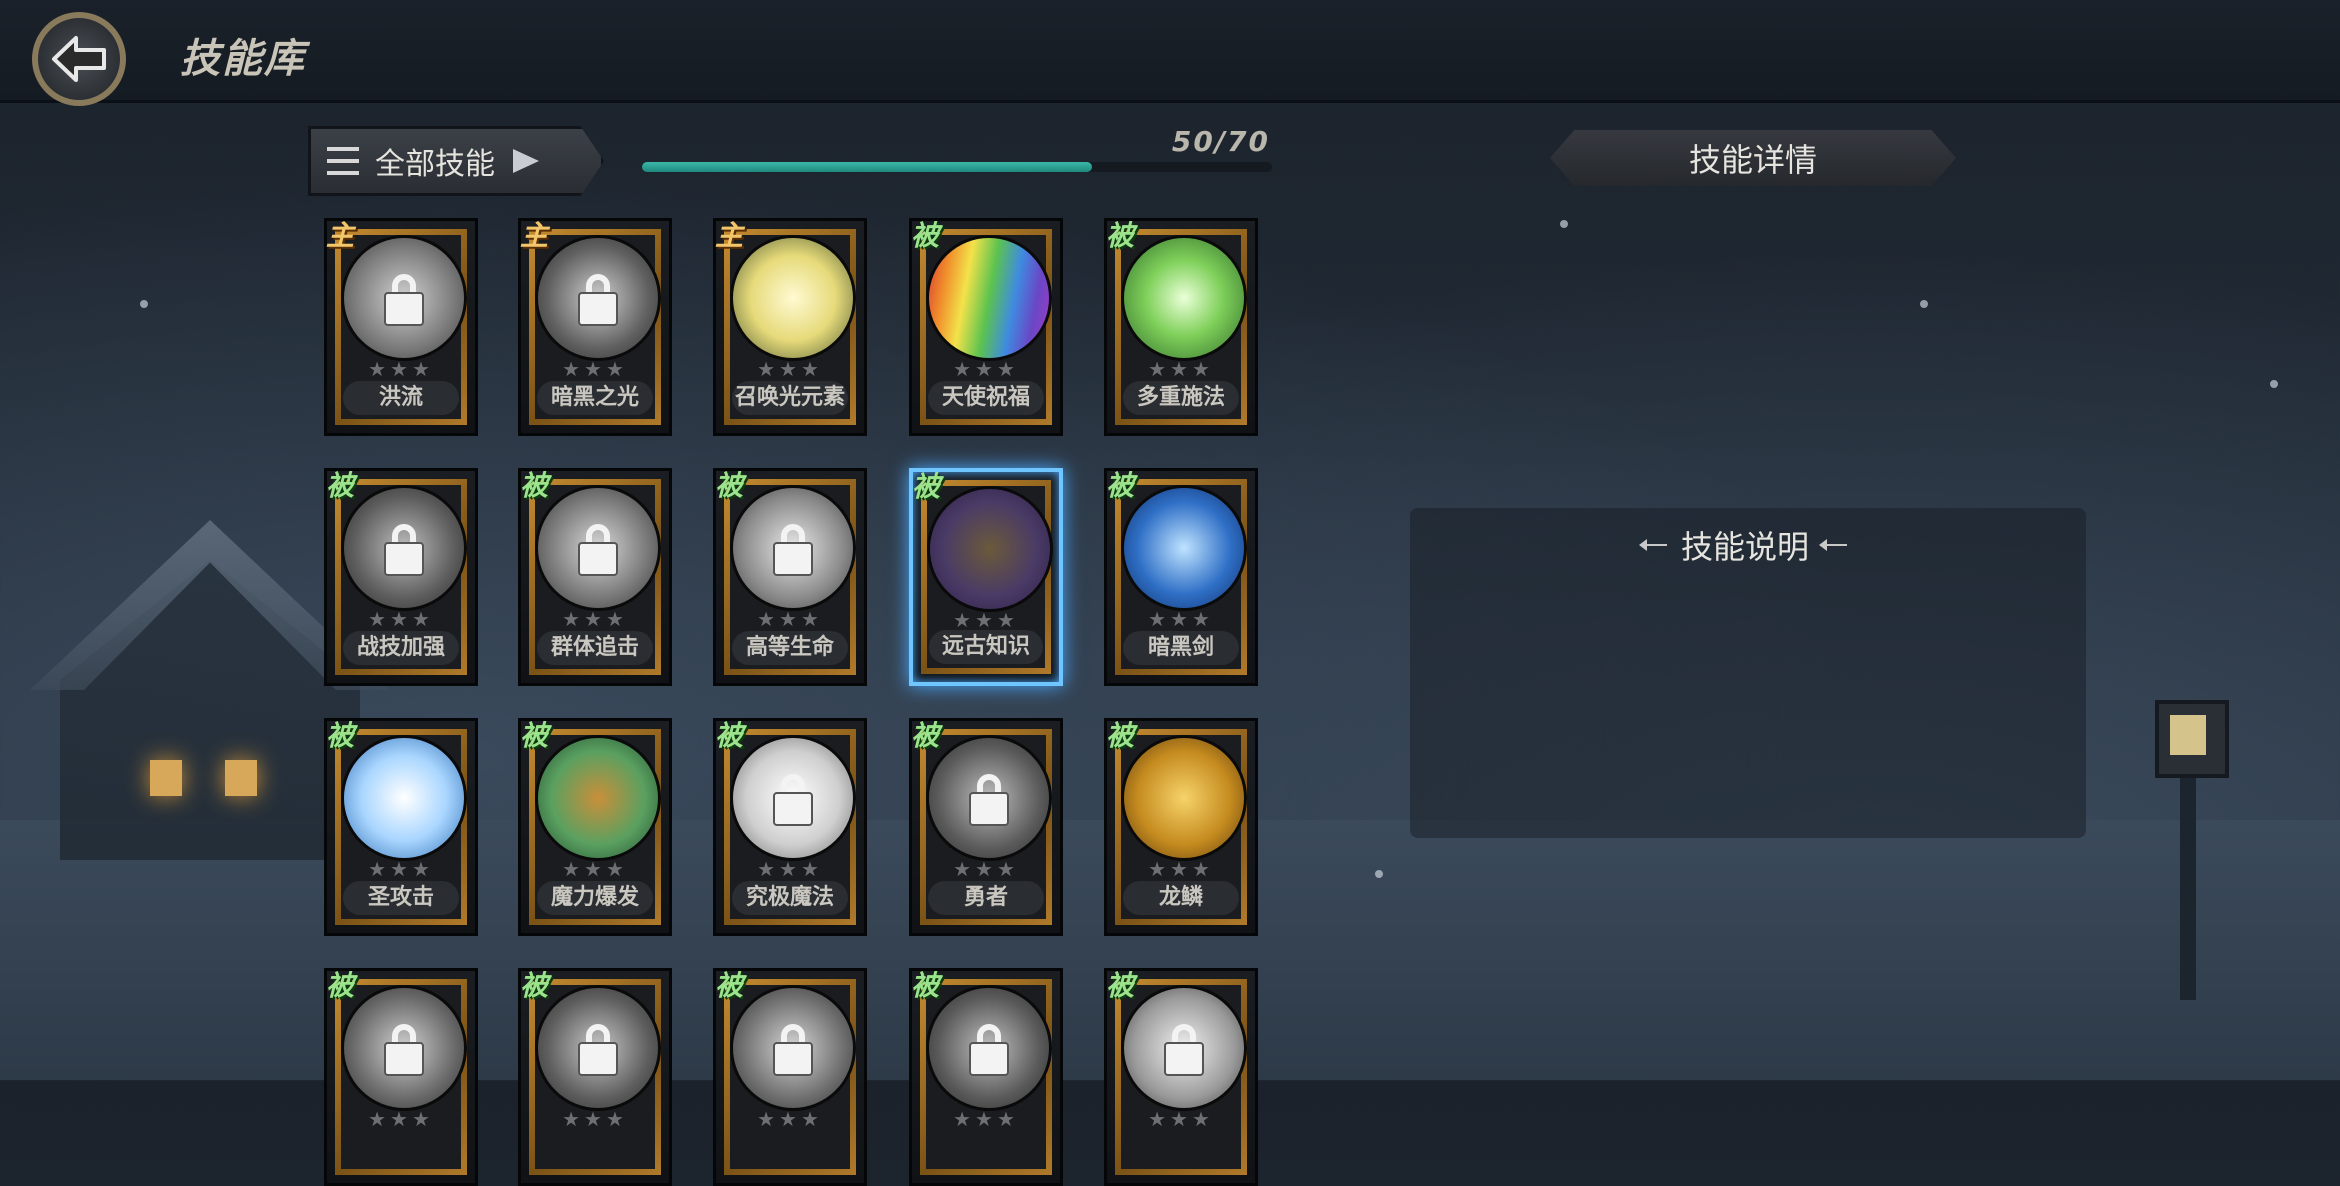 This screenshot has height=1186, width=2340. What do you see at coordinates (401, 648) in the screenshot?
I see `skill-name: 战技加强` at bounding box center [401, 648].